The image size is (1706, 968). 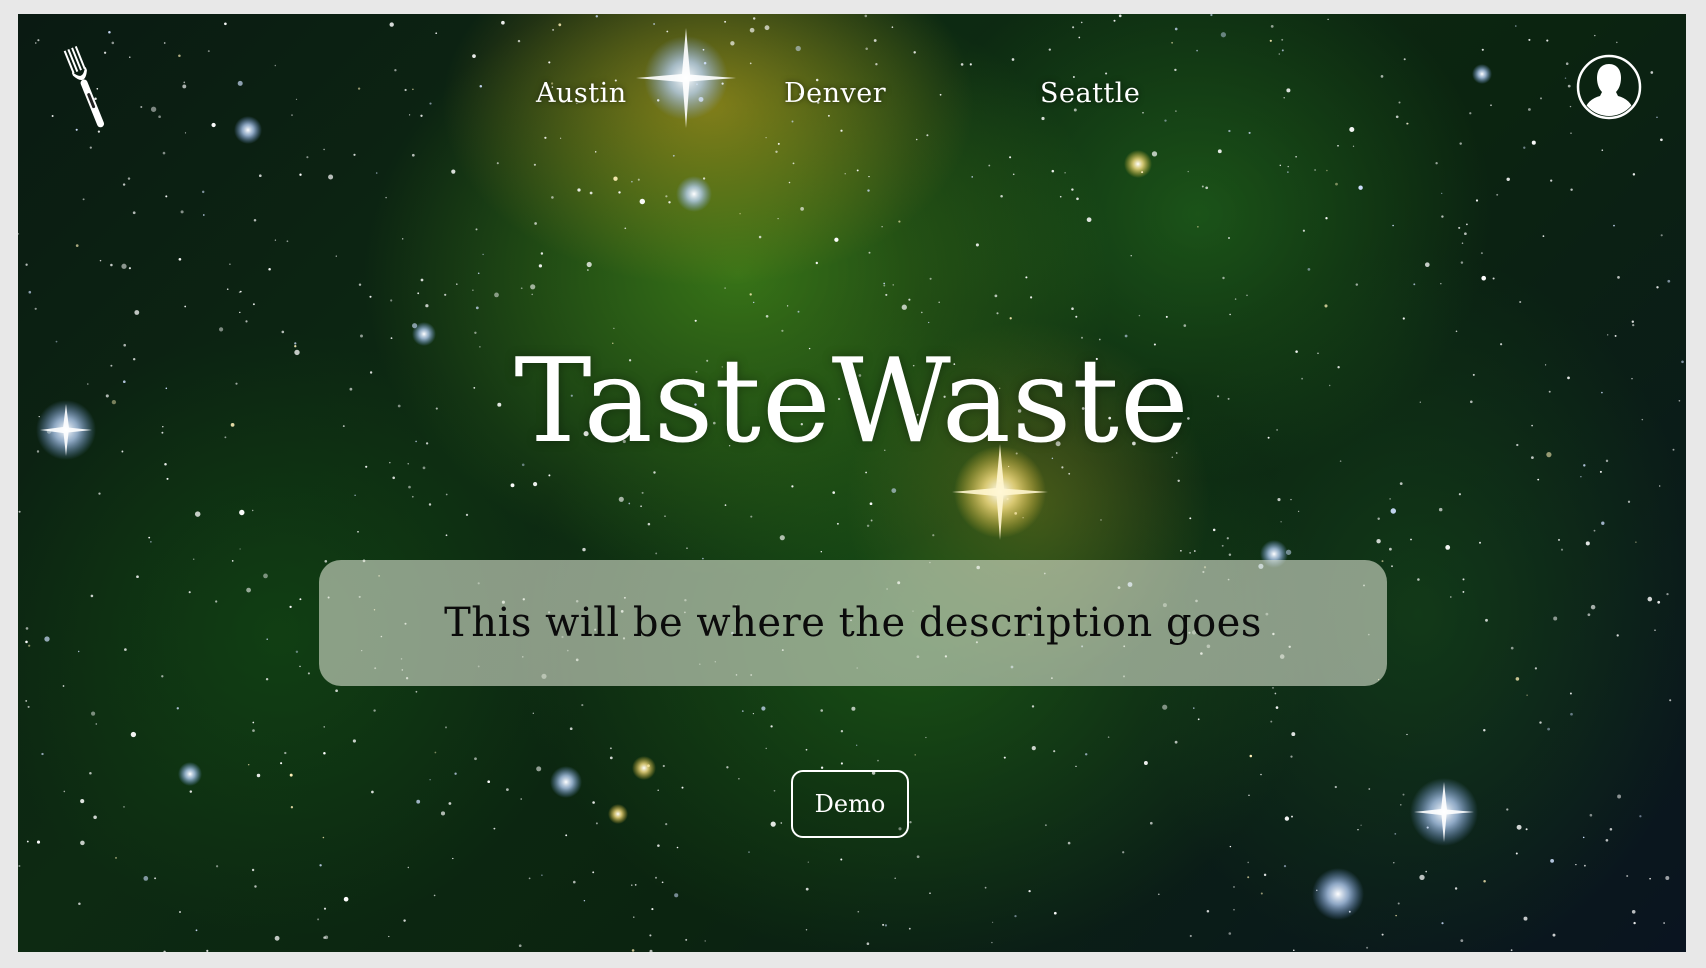 What do you see at coordinates (581, 93) in the screenshot?
I see `nav-link-austin: Austin` at bounding box center [581, 93].